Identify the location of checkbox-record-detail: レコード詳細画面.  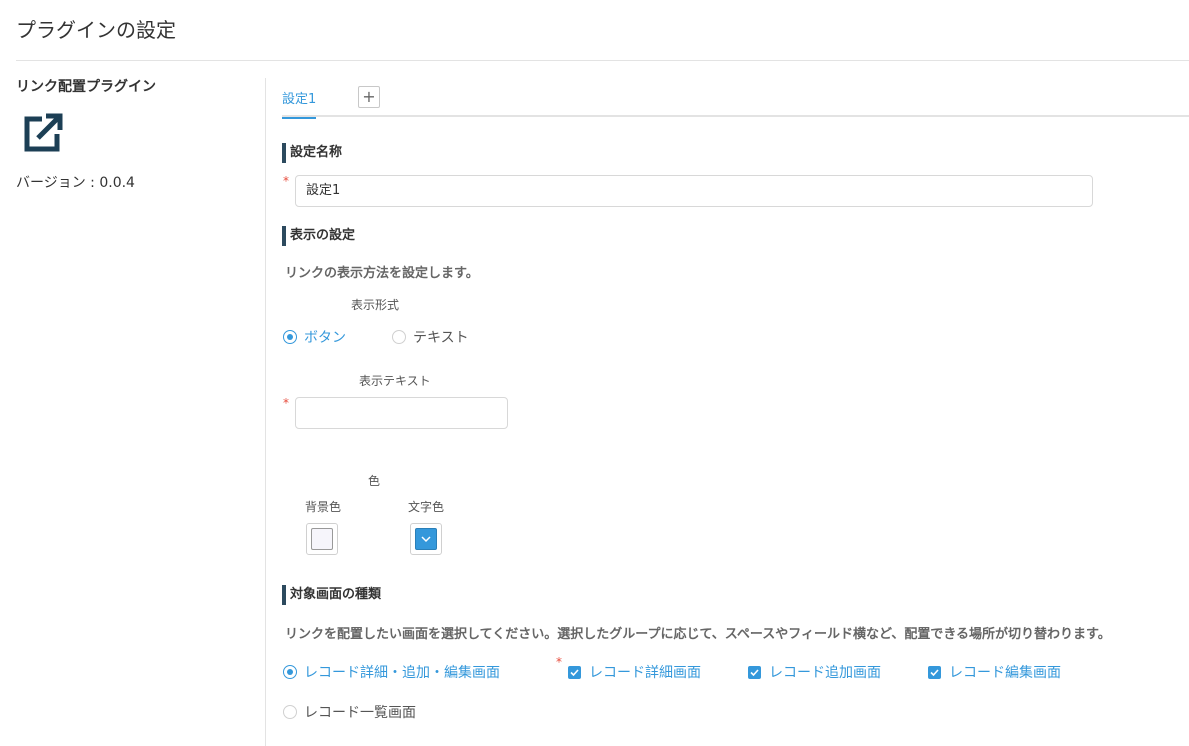
(634, 672).